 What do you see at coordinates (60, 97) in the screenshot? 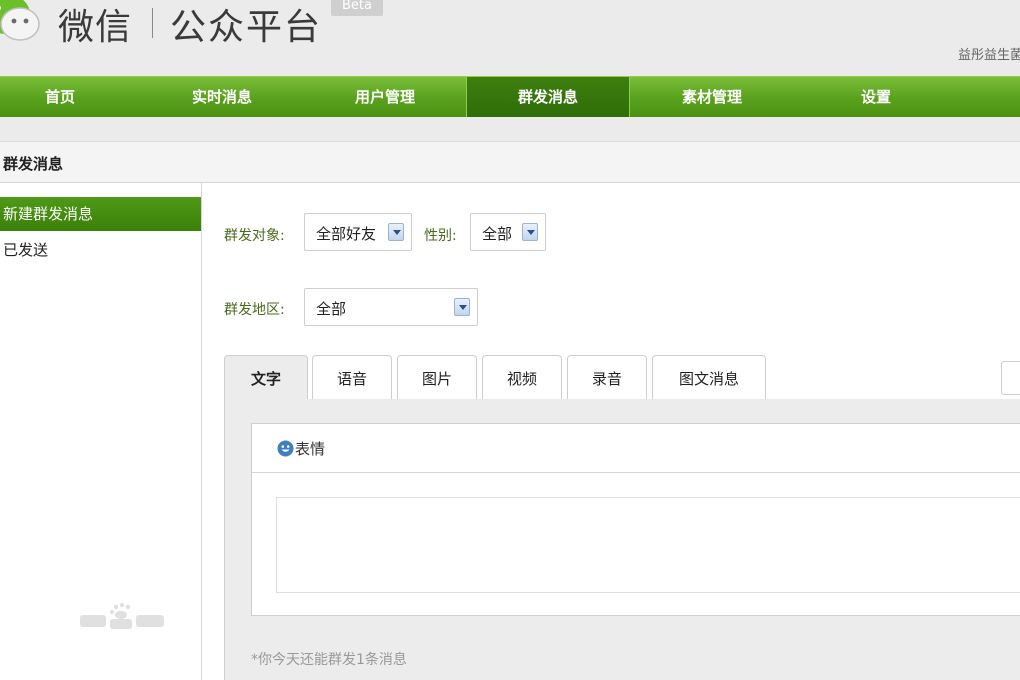
I see `nav-home: 首页` at bounding box center [60, 97].